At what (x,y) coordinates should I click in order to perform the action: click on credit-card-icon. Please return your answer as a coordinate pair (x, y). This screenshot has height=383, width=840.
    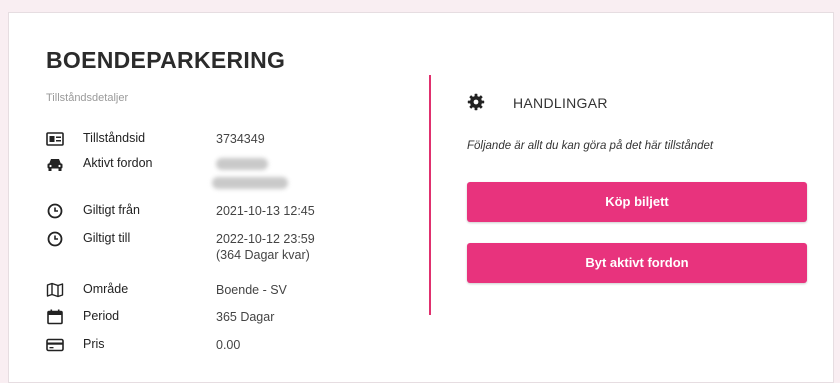
    Looking at the image, I should click on (55, 345).